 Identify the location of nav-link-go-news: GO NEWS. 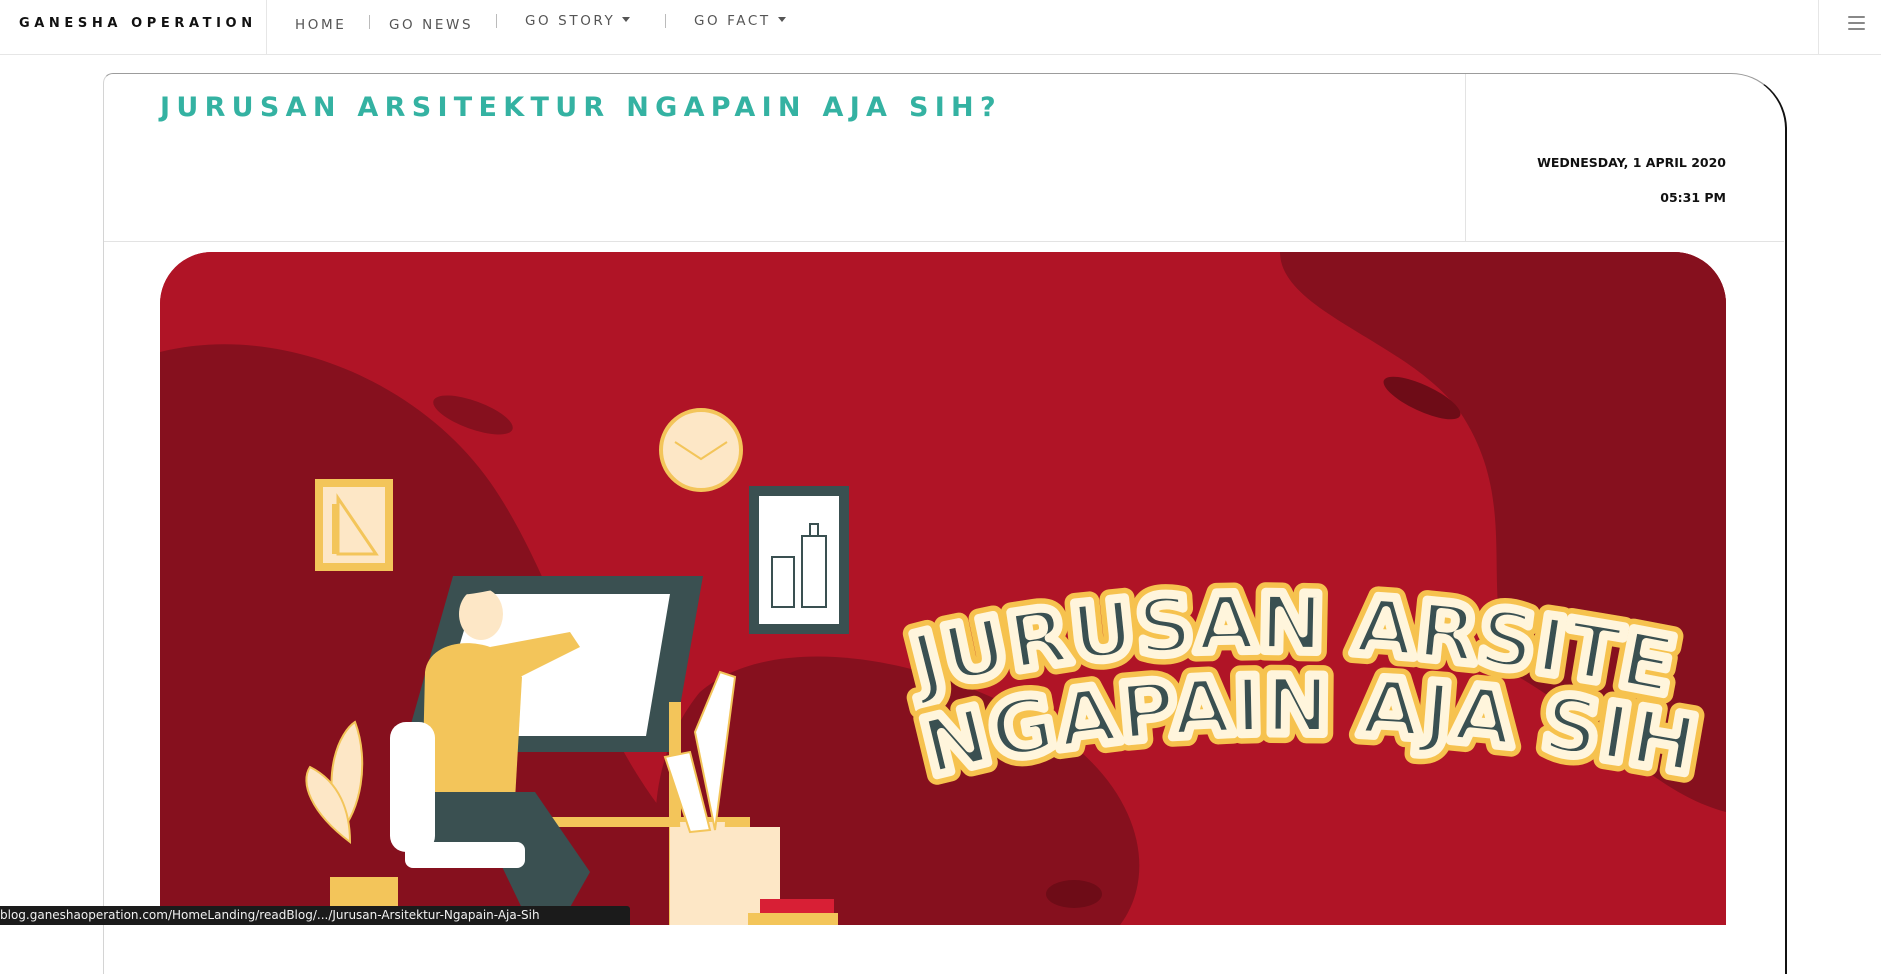
(431, 25).